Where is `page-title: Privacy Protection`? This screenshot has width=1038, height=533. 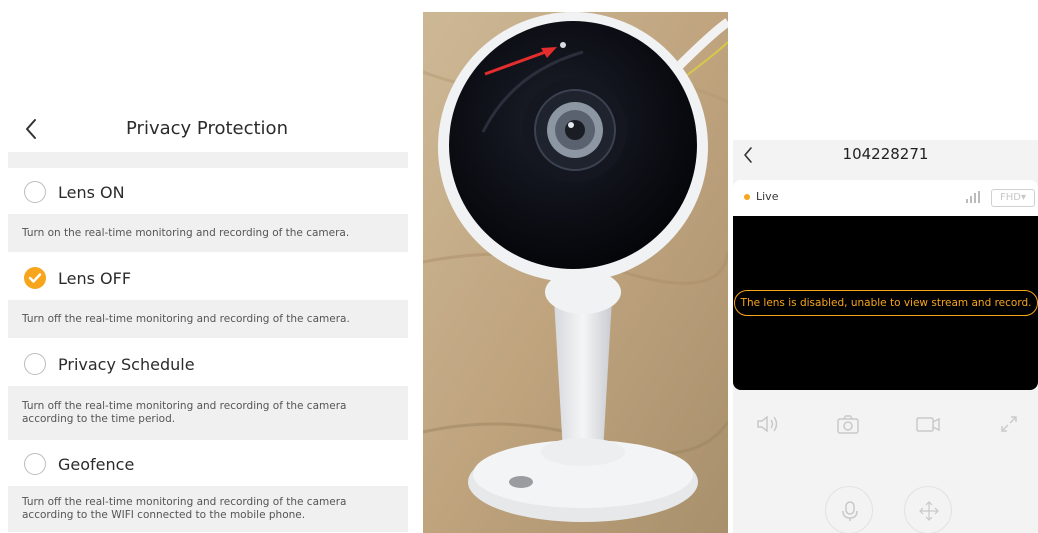 page-title: Privacy Protection is located at coordinates (207, 128).